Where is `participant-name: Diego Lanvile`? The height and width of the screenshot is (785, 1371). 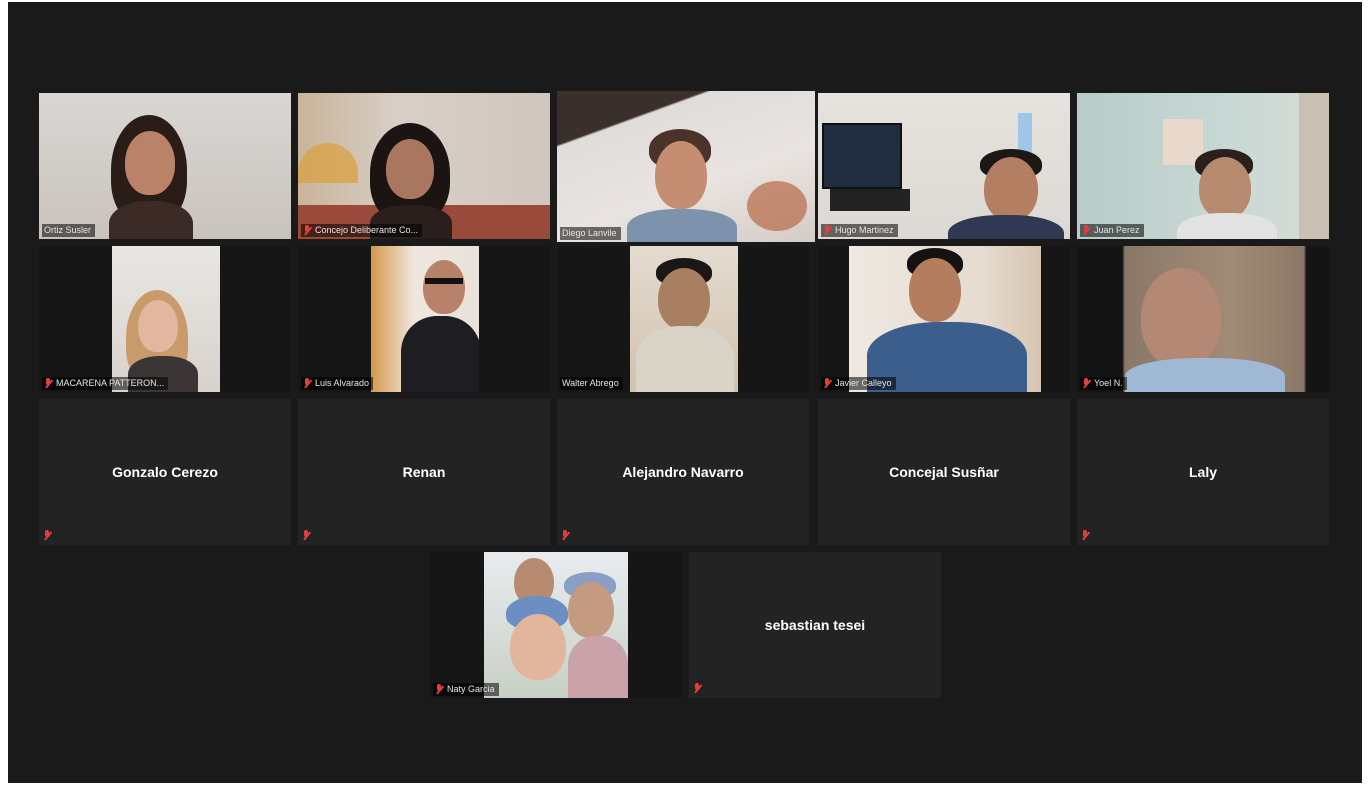
participant-name: Diego Lanvile is located at coordinates (589, 233).